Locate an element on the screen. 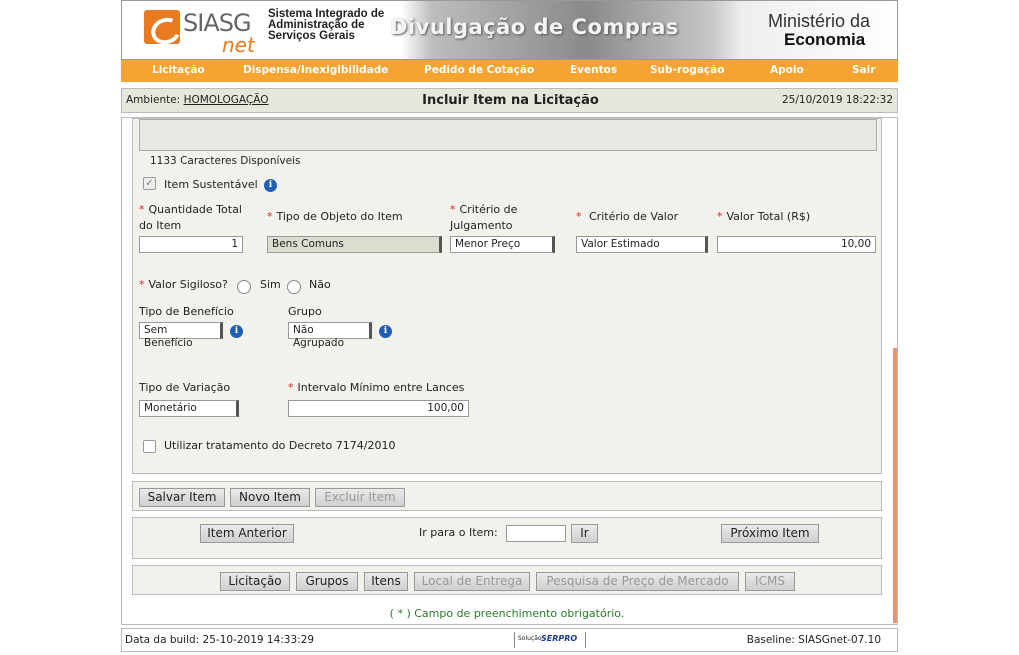 This screenshot has width=1019, height=655. siasg-logo-icon is located at coordinates (162, 27).